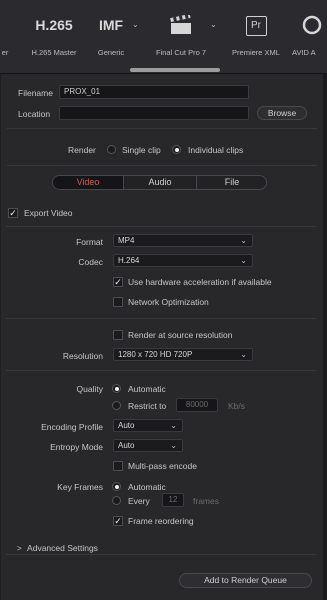  I want to click on location-input, so click(154, 113).